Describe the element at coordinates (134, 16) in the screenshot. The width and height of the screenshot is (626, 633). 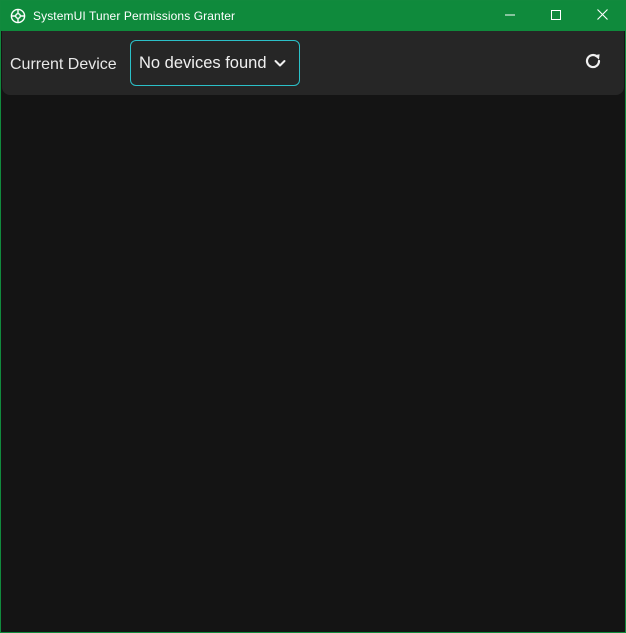
I see `window-title: SystemUI Tuner Permissions Granter` at that location.